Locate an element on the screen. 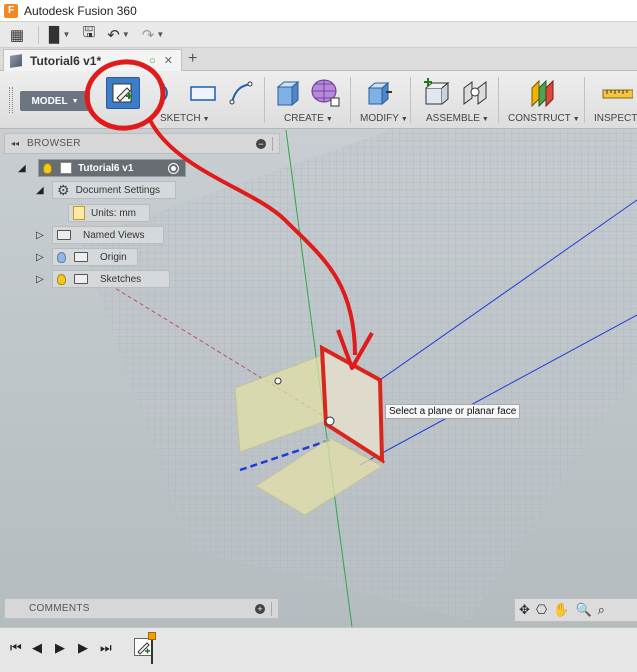 Image resolution: width=637 pixels, height=672 pixels. sketch-menu: SKETCH ▼ is located at coordinates (185, 118).